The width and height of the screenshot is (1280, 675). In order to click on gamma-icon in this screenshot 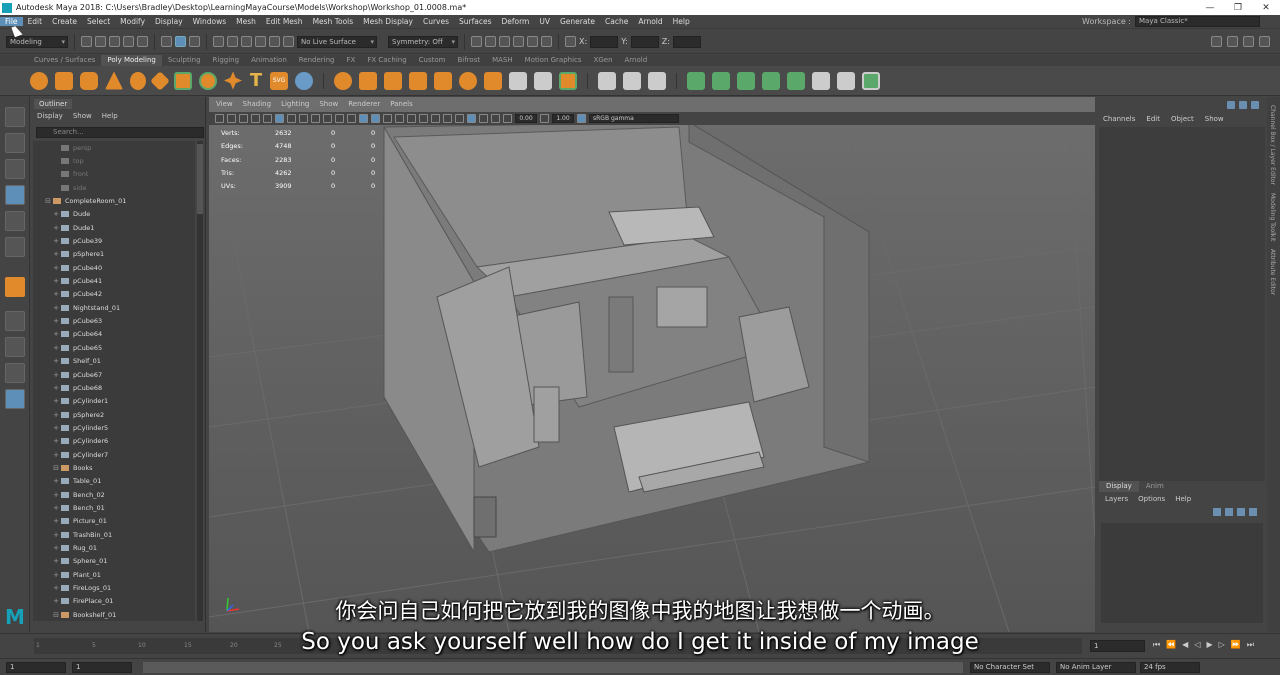, I will do `click(544, 118)`.